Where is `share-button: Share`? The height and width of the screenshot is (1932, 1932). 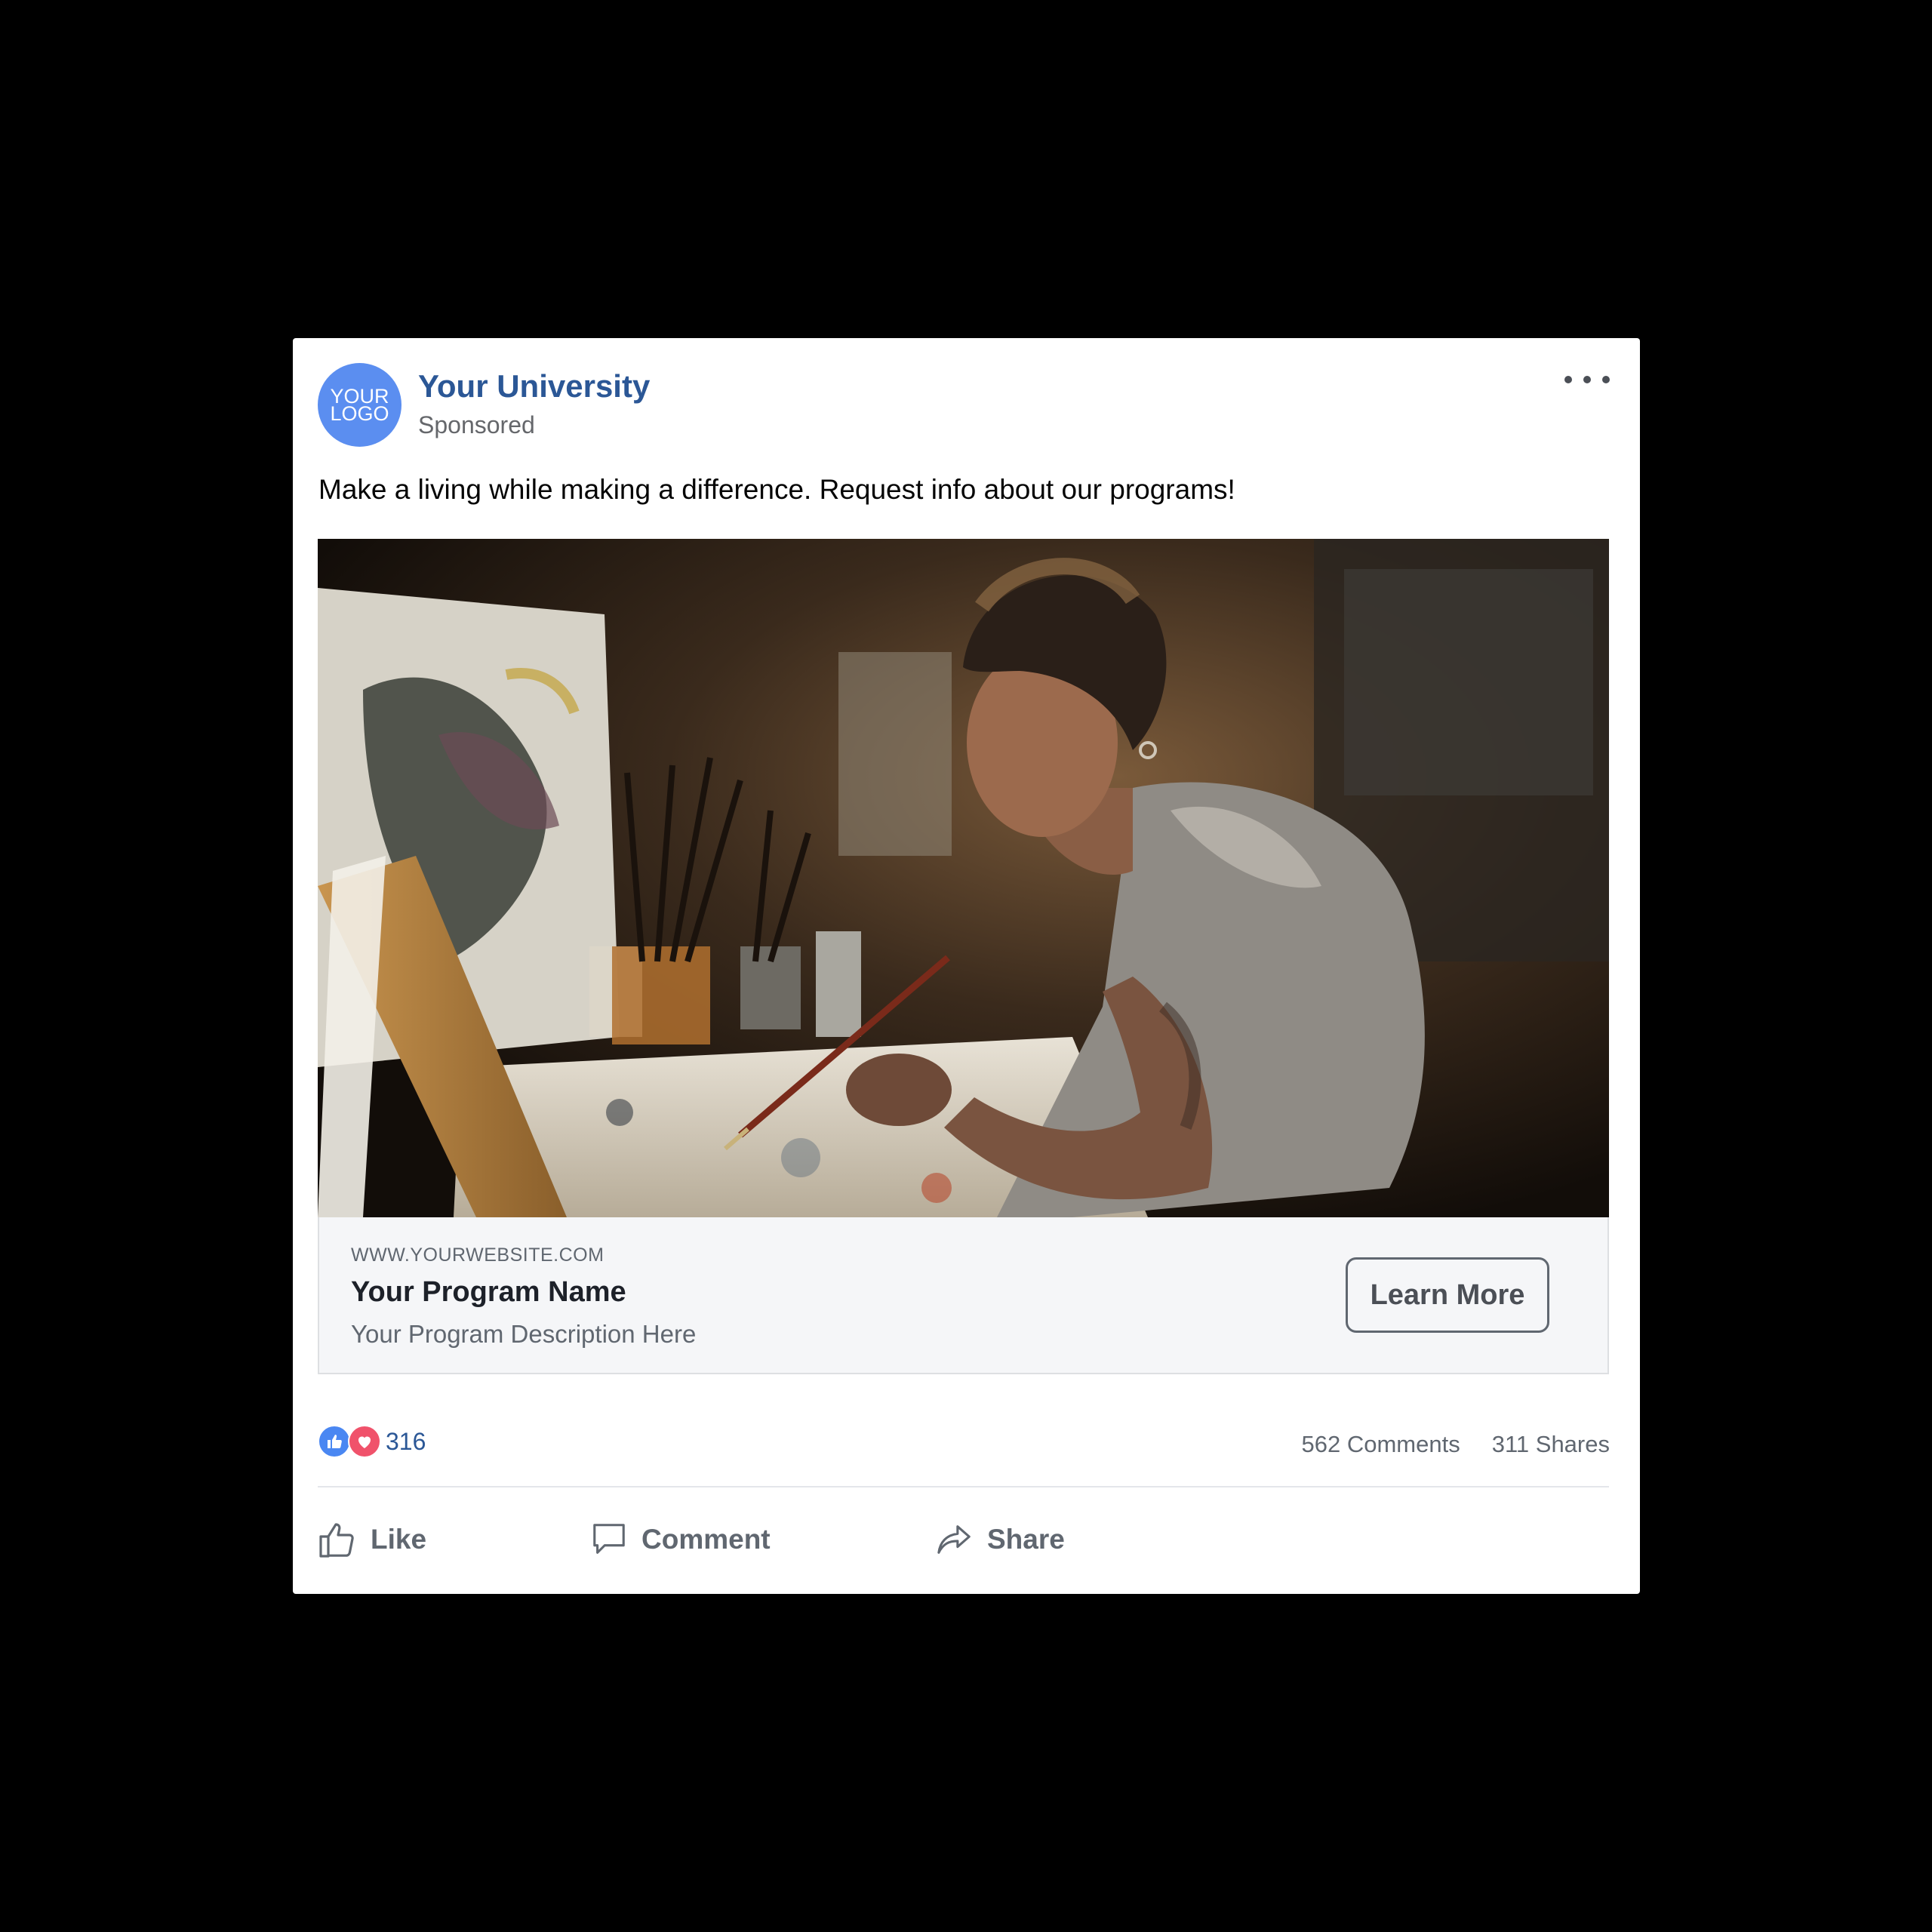 share-button: Share is located at coordinates (1000, 1539).